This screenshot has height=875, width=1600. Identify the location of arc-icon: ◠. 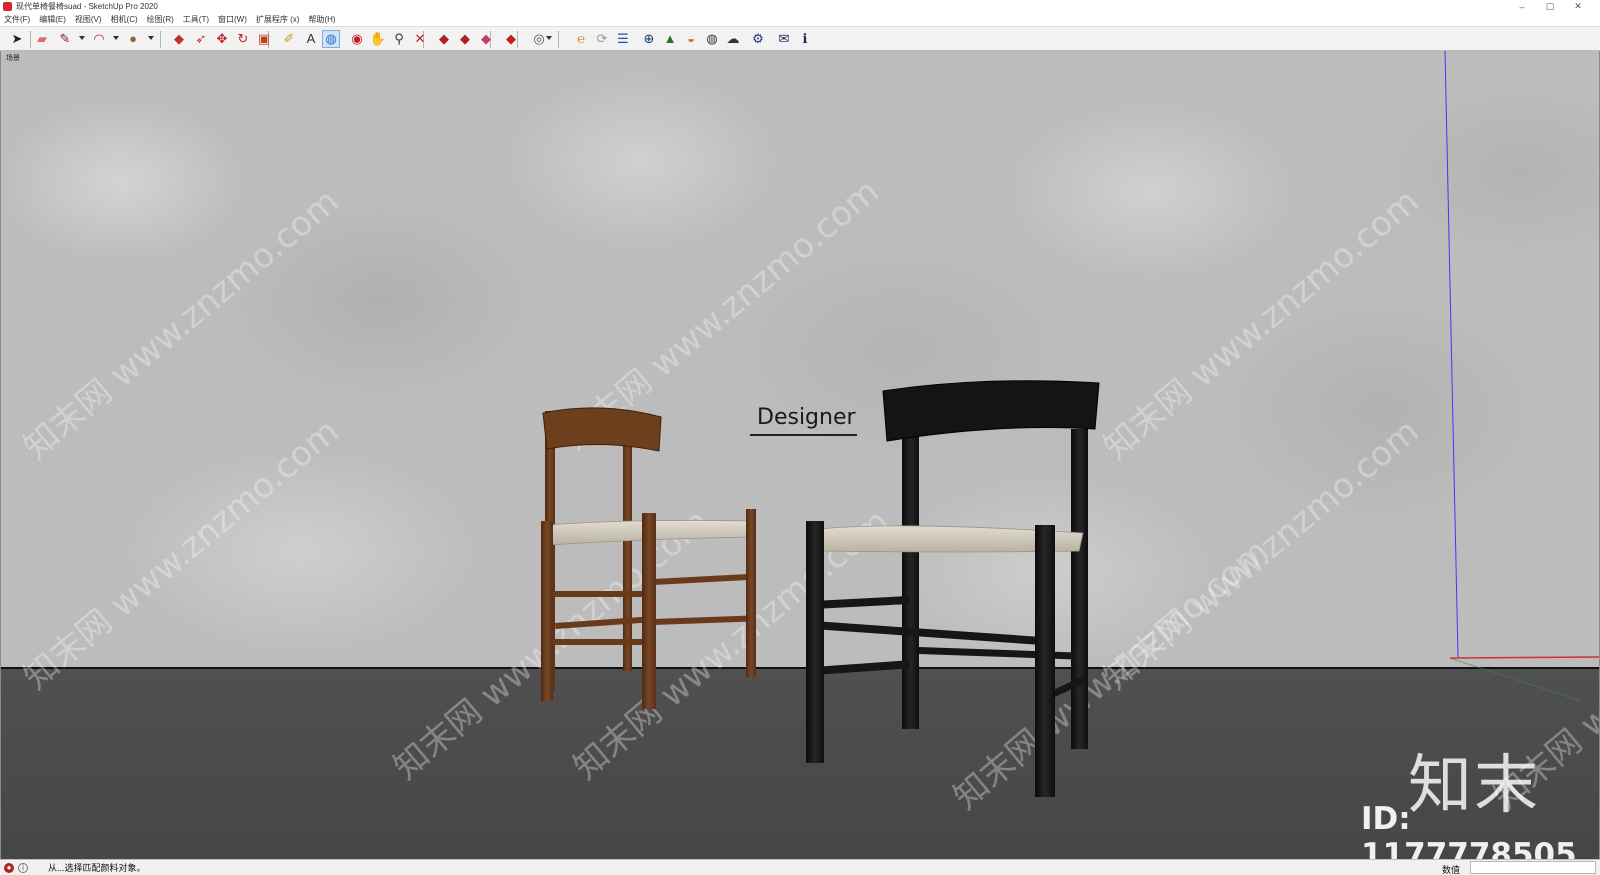
(99, 39).